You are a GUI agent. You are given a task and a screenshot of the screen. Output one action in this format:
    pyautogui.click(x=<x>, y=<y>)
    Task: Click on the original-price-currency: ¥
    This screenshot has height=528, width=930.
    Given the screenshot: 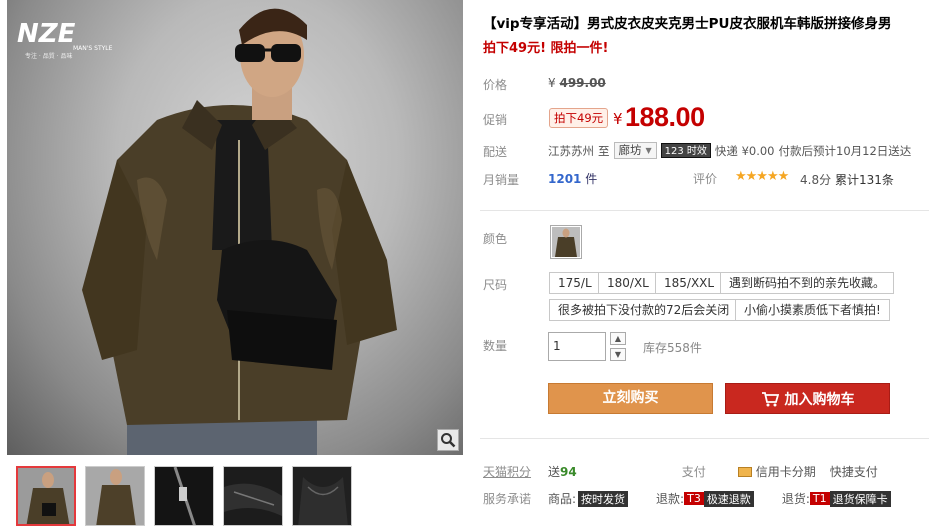 What is the action you would take?
    pyautogui.click(x=552, y=83)
    